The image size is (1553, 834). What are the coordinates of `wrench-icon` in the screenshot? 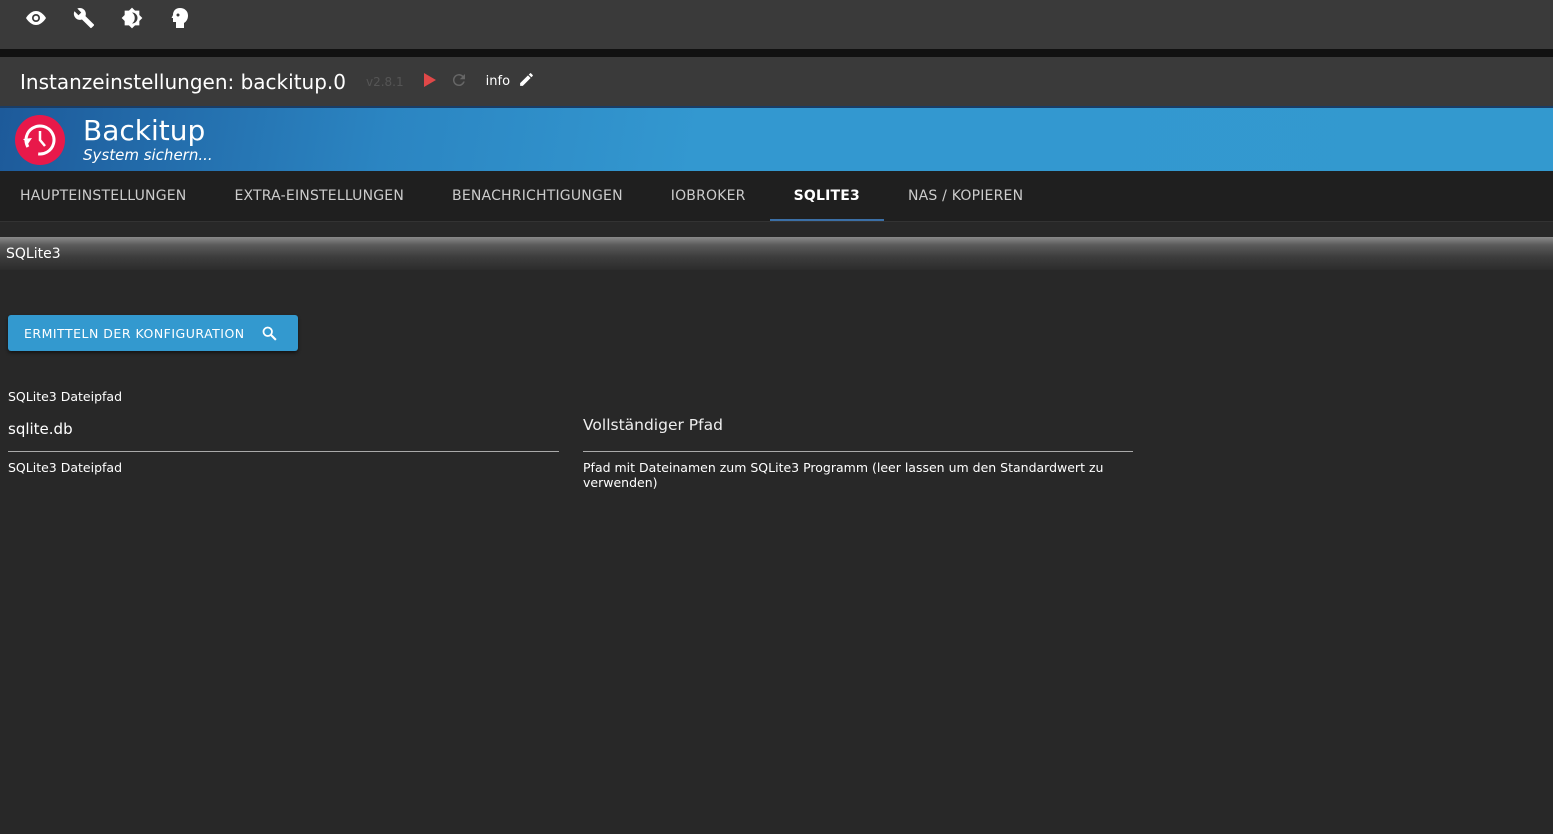 It's located at (84, 18).